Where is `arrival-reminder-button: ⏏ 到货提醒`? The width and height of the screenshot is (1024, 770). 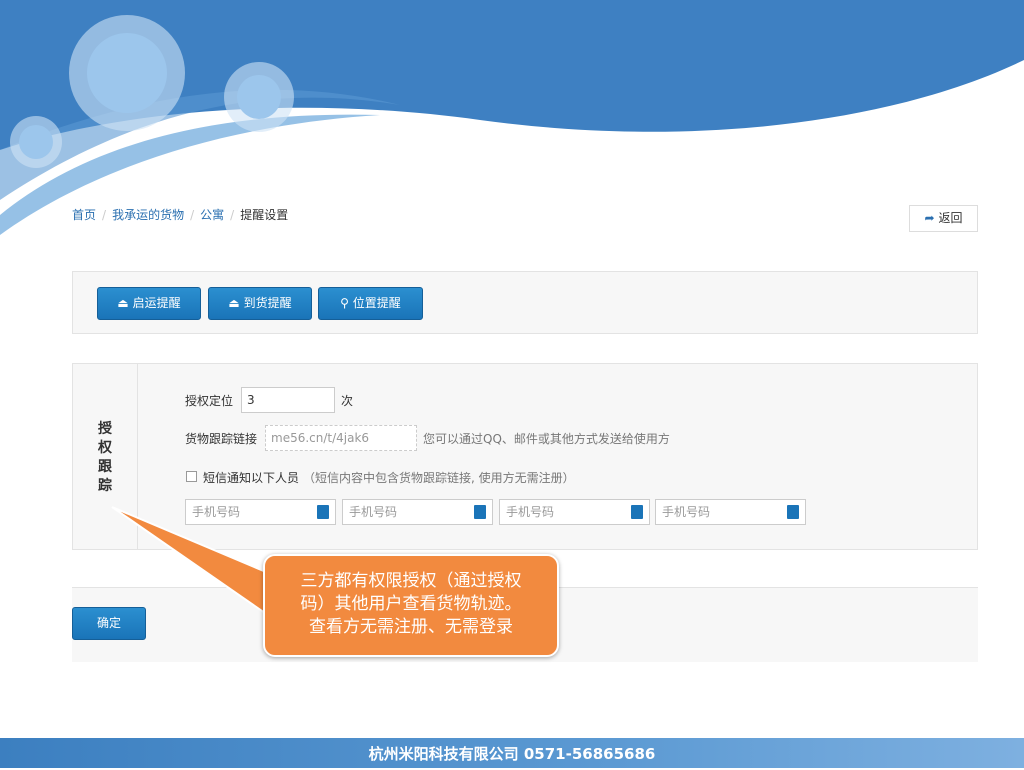
arrival-reminder-button: ⏏ 到货提醒 is located at coordinates (260, 303).